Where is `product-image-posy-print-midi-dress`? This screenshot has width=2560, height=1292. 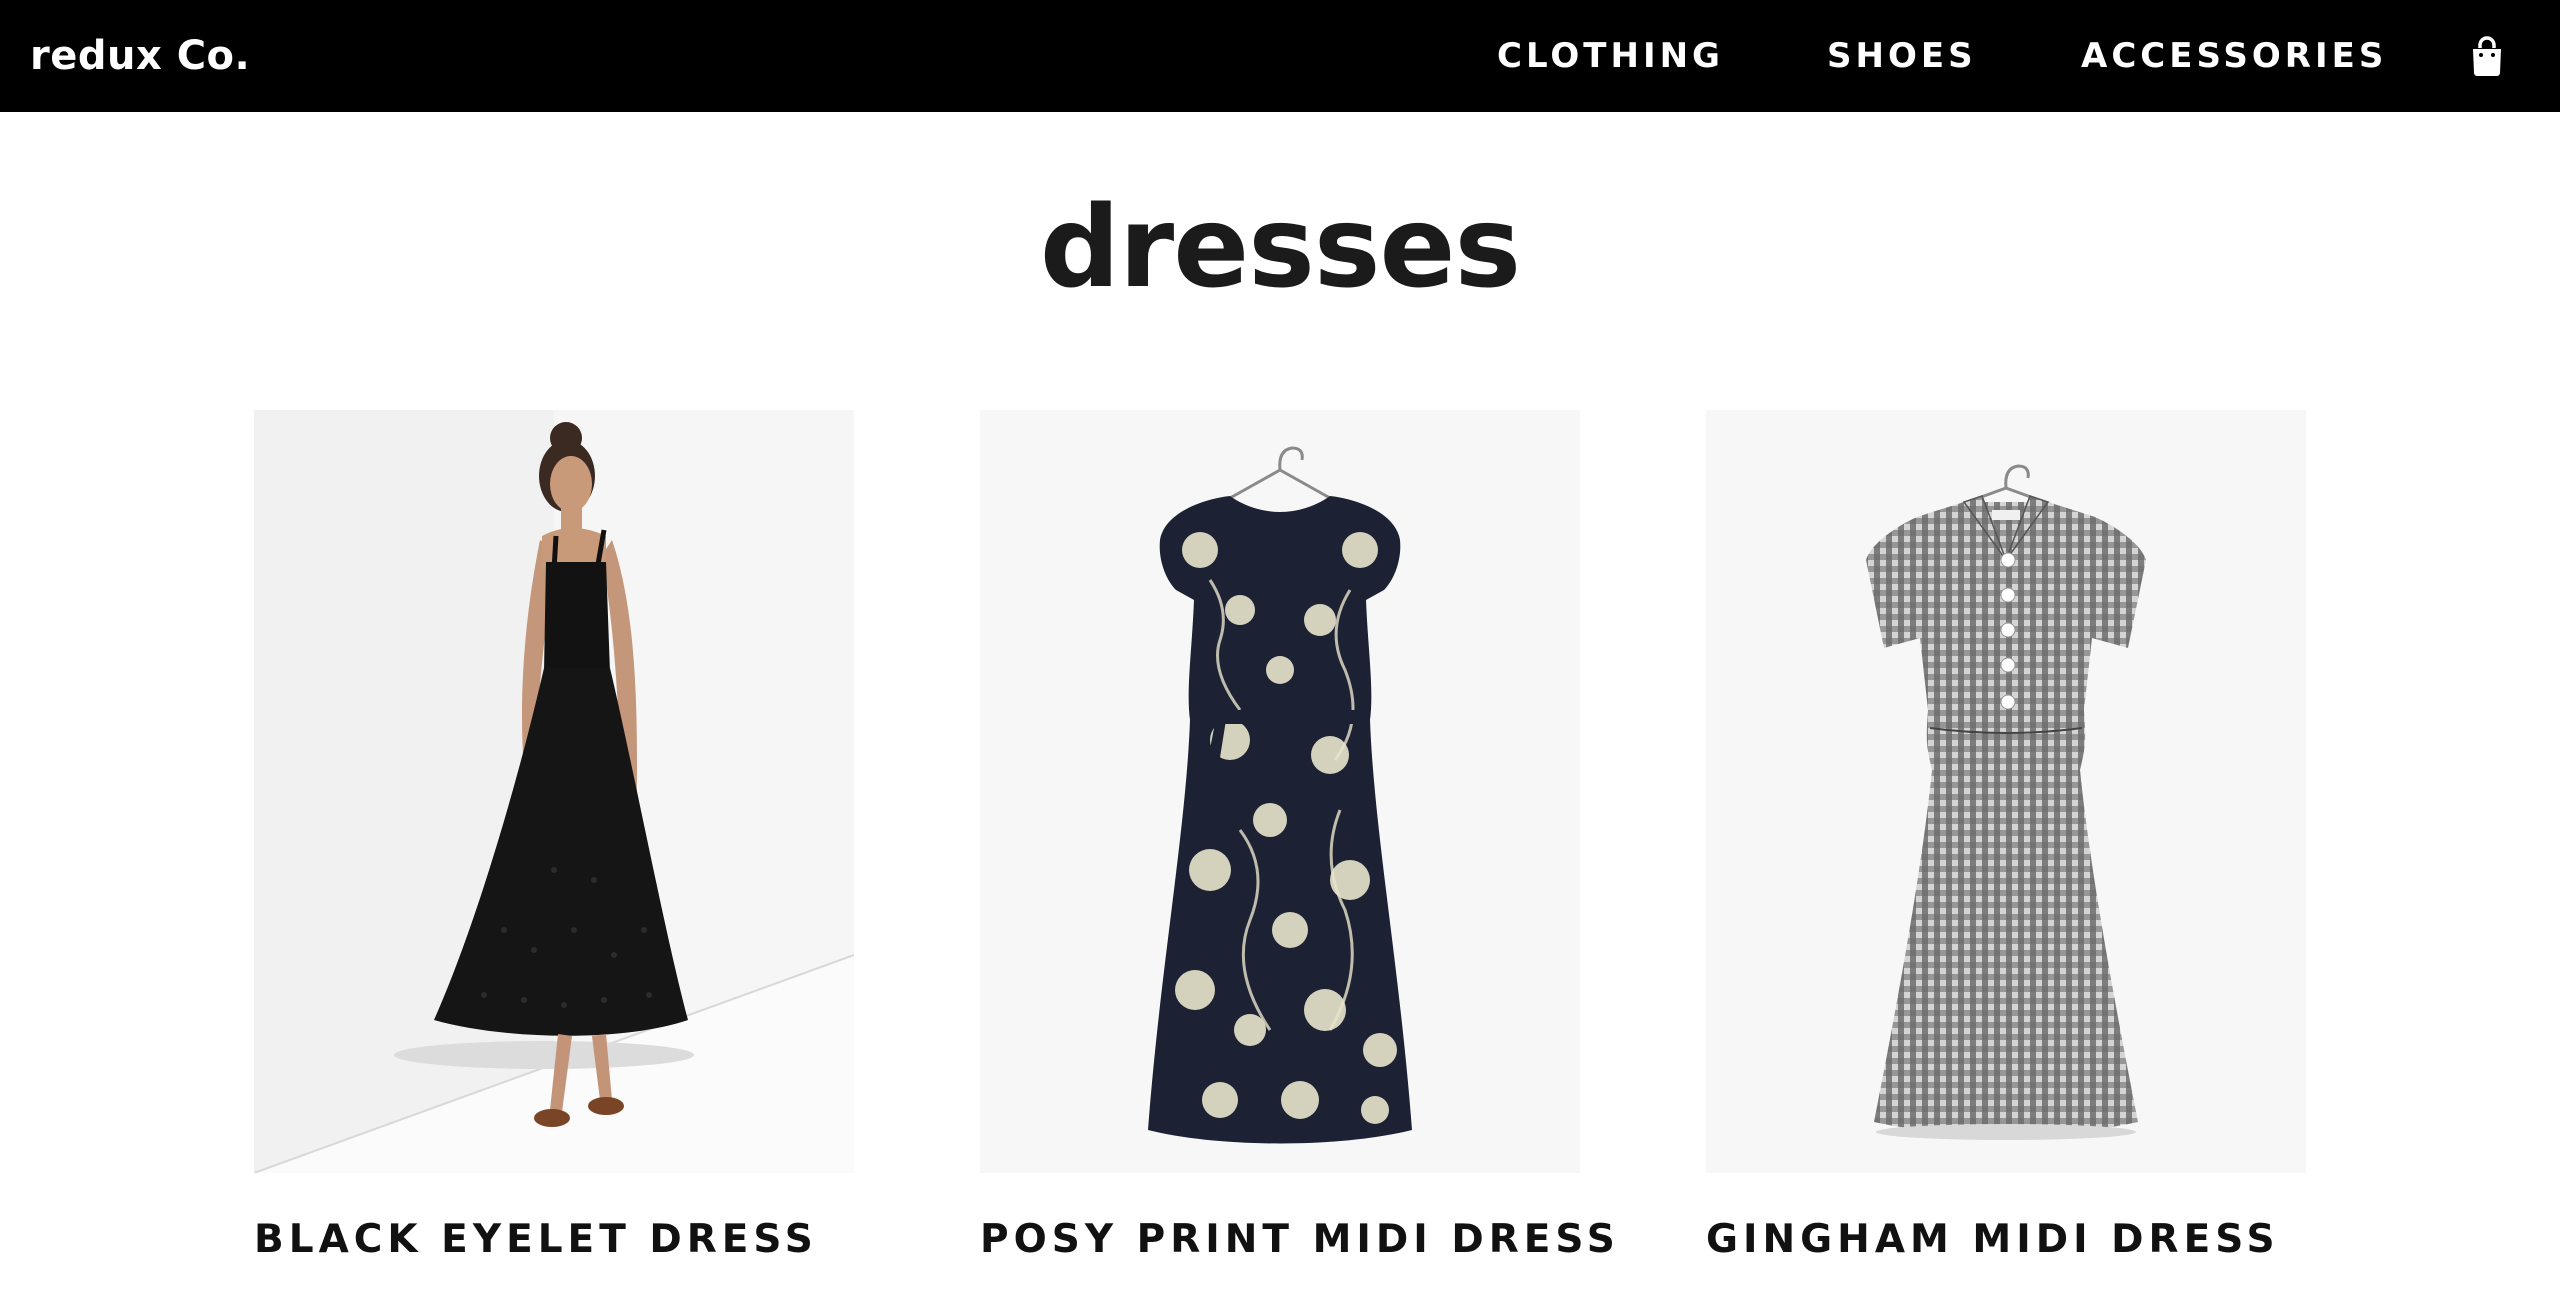 product-image-posy-print-midi-dress is located at coordinates (1280, 791).